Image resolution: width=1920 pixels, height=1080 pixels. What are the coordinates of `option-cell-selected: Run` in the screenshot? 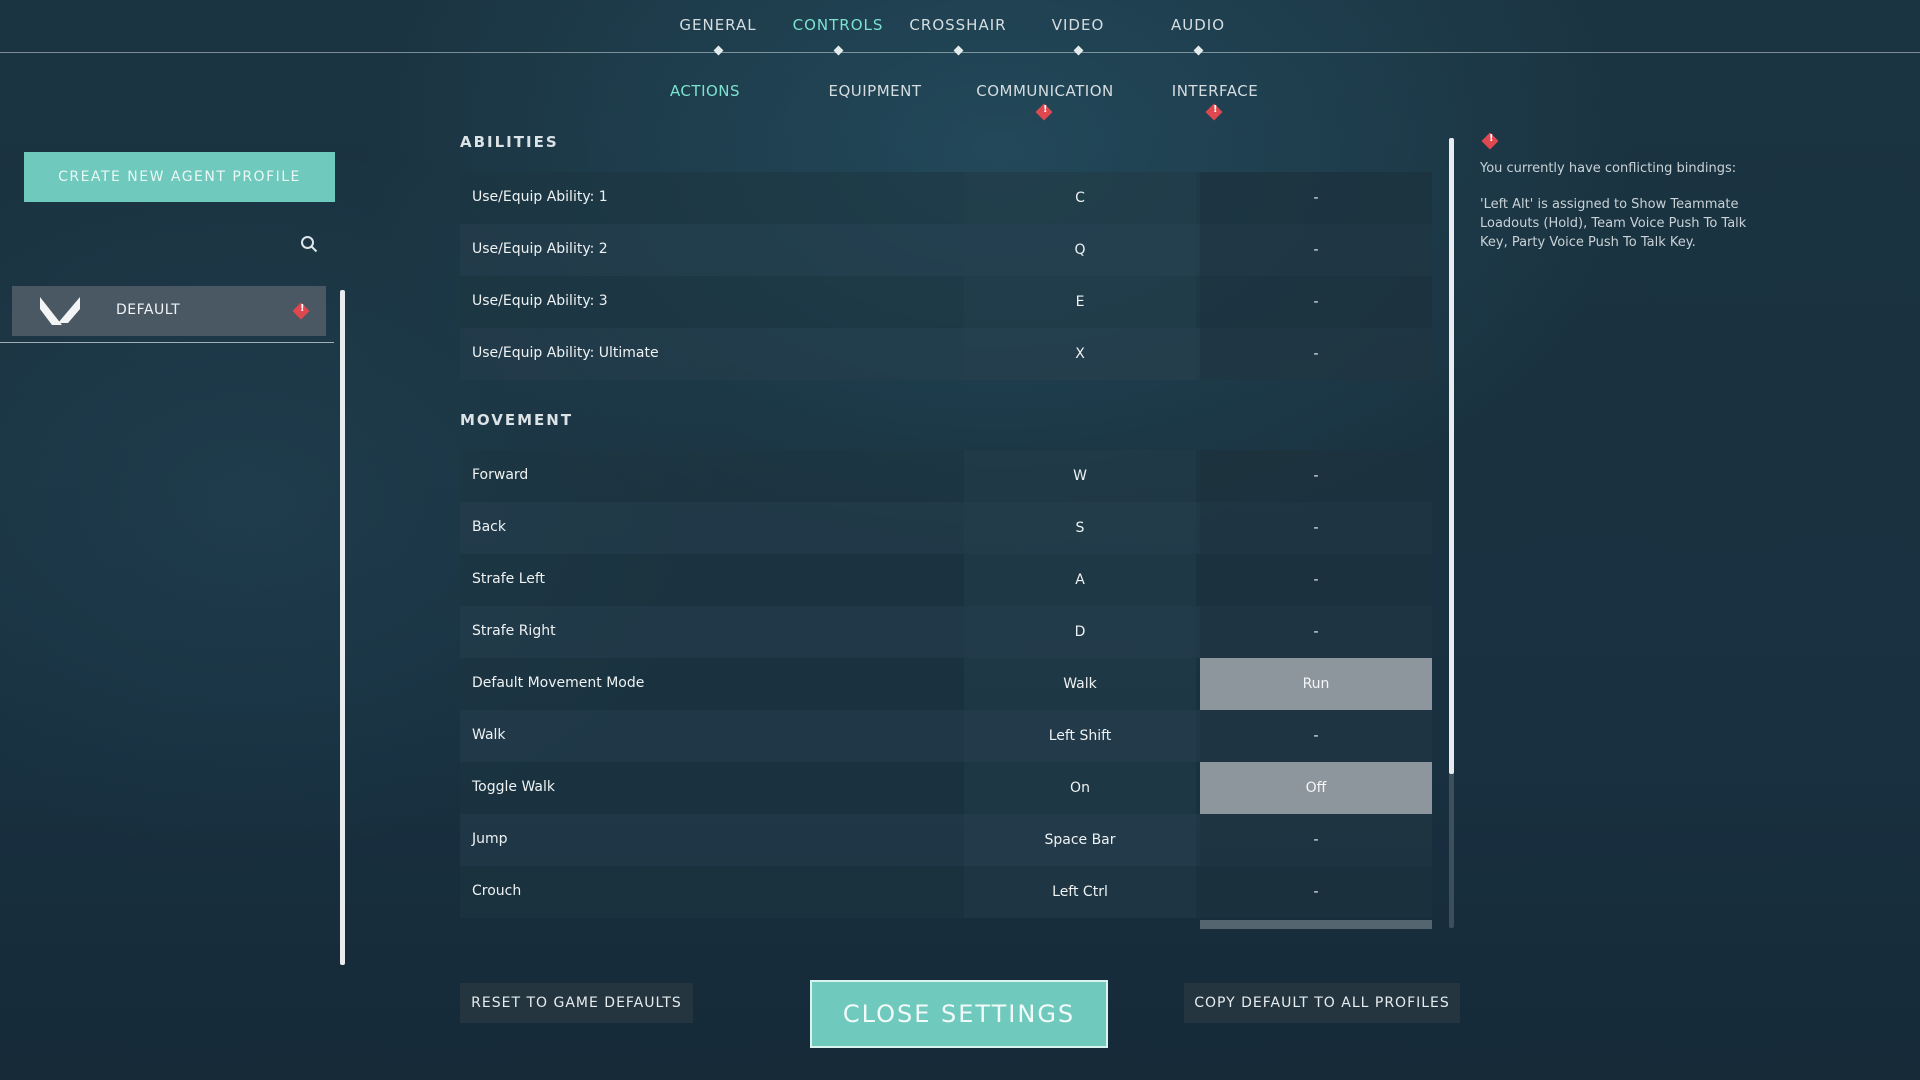 It's located at (1316, 684).